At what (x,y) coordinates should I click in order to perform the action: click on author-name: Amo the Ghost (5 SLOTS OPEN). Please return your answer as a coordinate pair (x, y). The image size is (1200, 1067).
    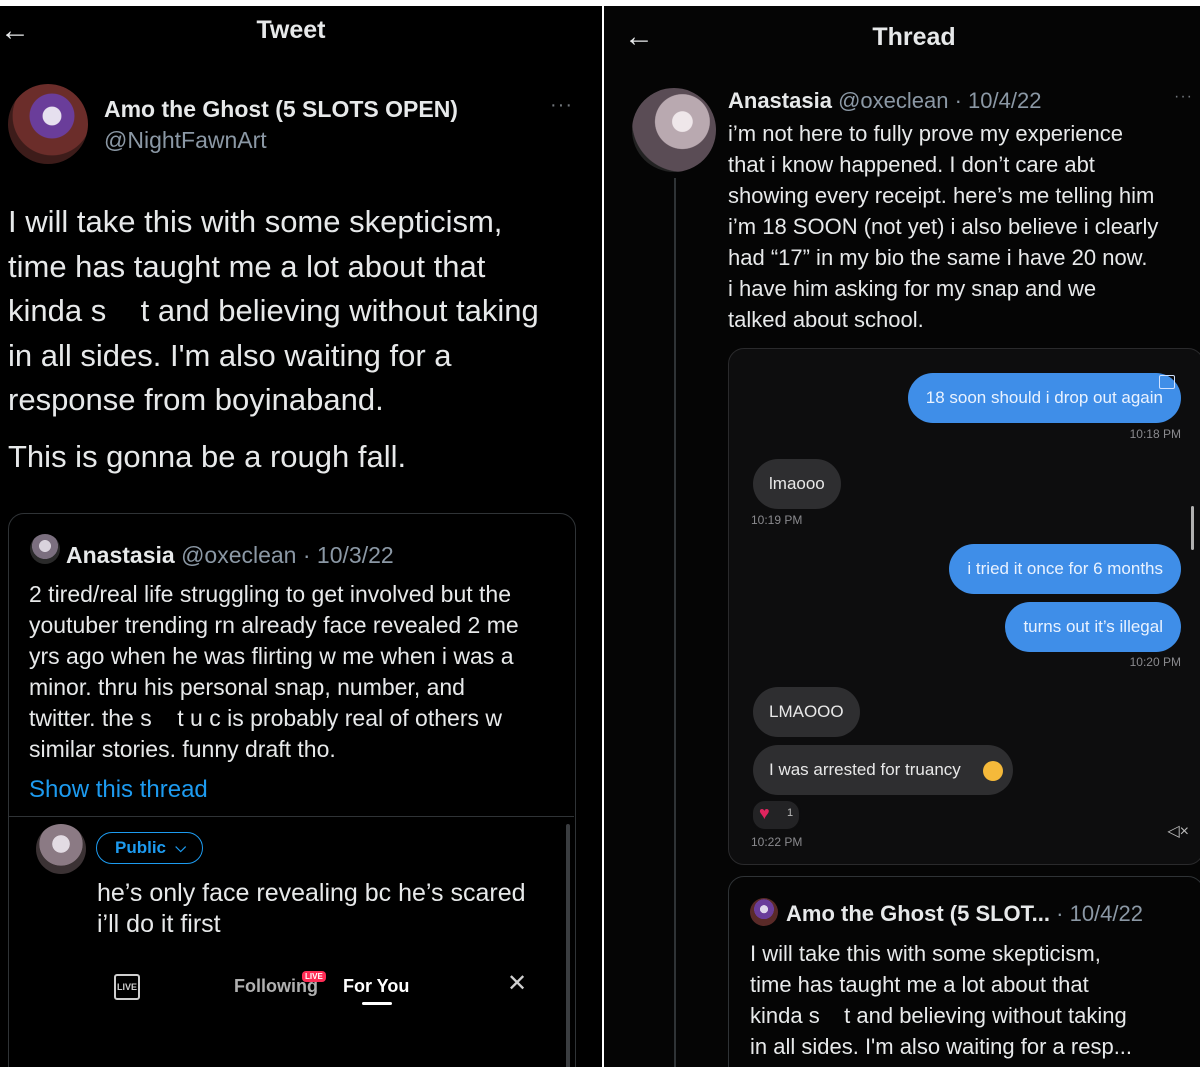
    Looking at the image, I should click on (281, 109).